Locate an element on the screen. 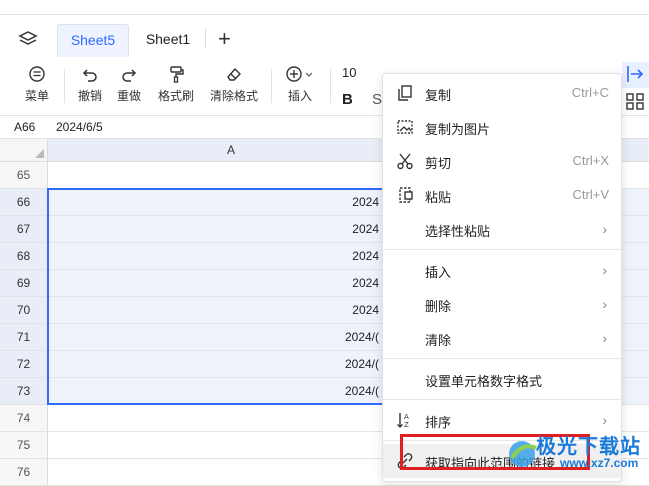 The image size is (649, 486). add-sheet-button: + is located at coordinates (224, 39).